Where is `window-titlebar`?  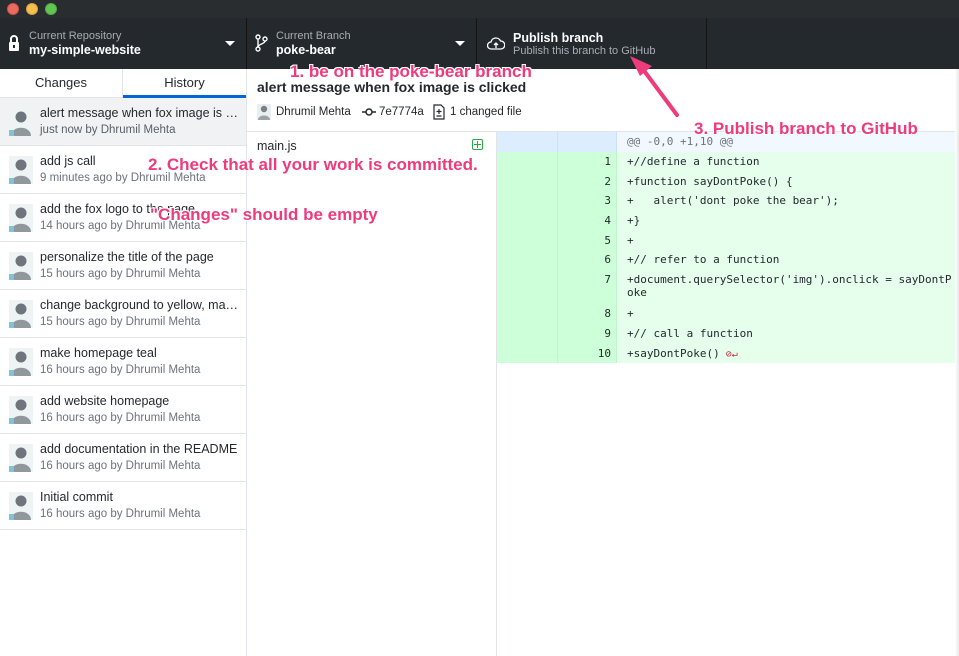 window-titlebar is located at coordinates (479, 9).